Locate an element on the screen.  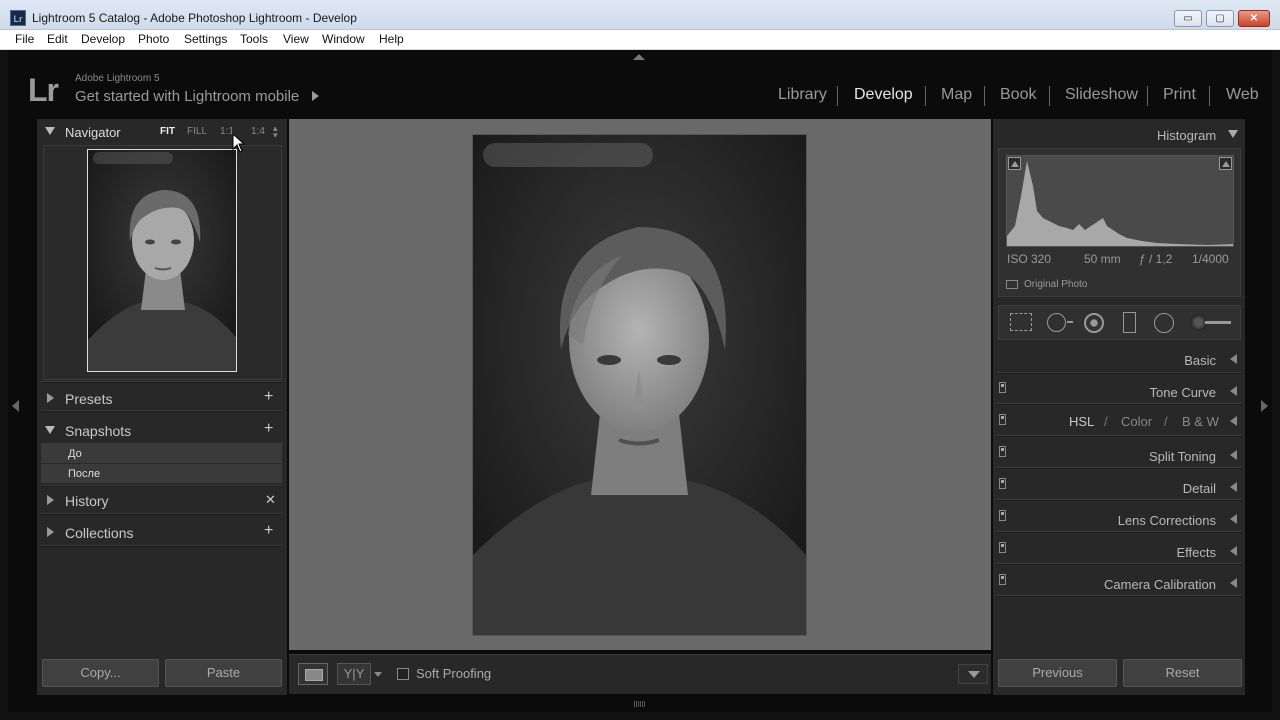
module-web: Web is located at coordinates (1242, 95).